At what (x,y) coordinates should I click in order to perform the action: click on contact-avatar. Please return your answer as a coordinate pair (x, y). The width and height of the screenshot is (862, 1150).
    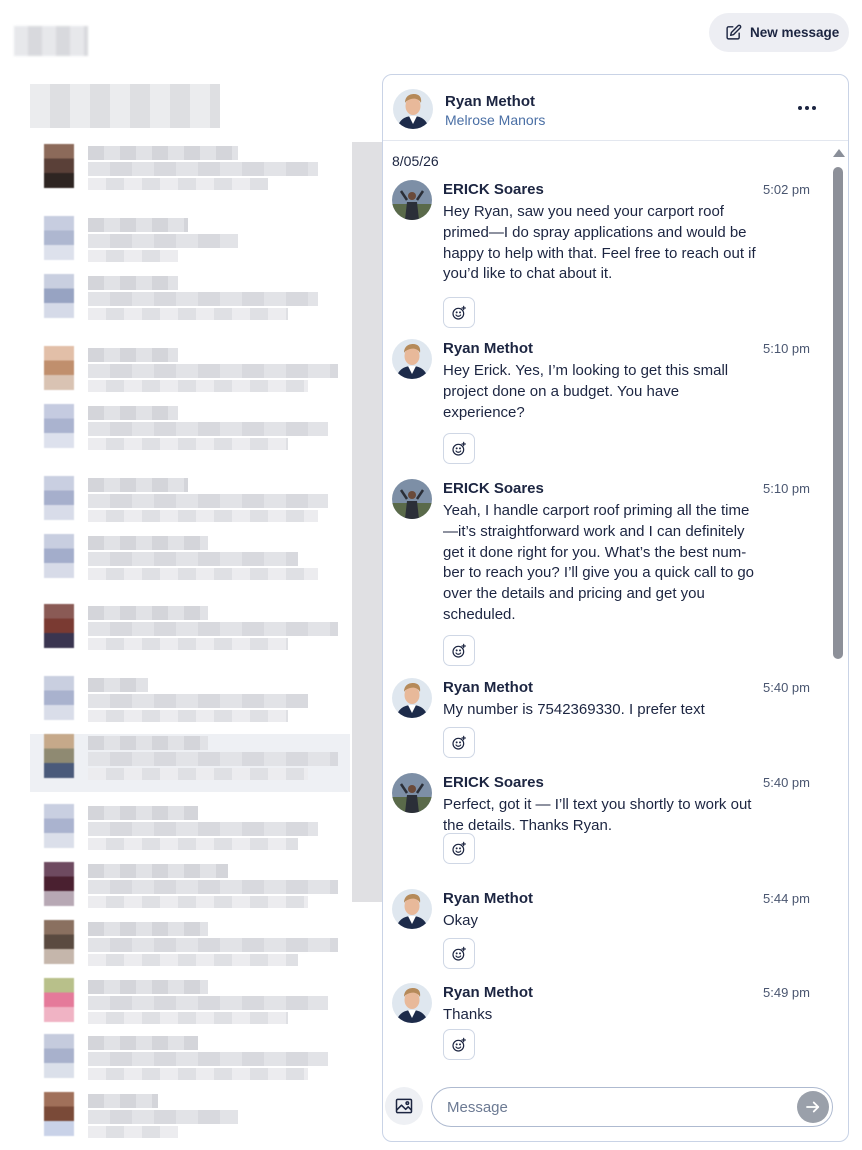
    Looking at the image, I should click on (413, 109).